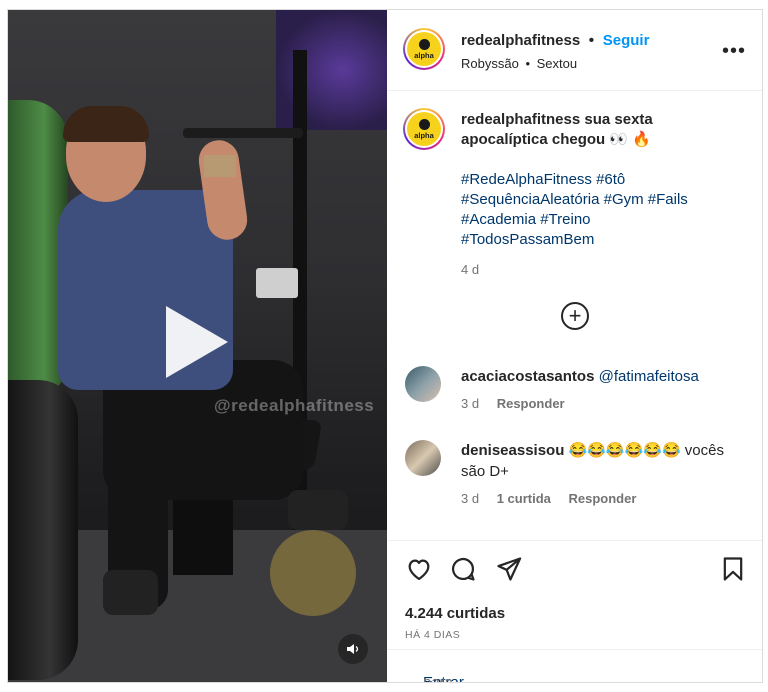 The width and height of the screenshot is (768, 692). What do you see at coordinates (734, 51) in the screenshot?
I see `more-options-button: •••` at bounding box center [734, 51].